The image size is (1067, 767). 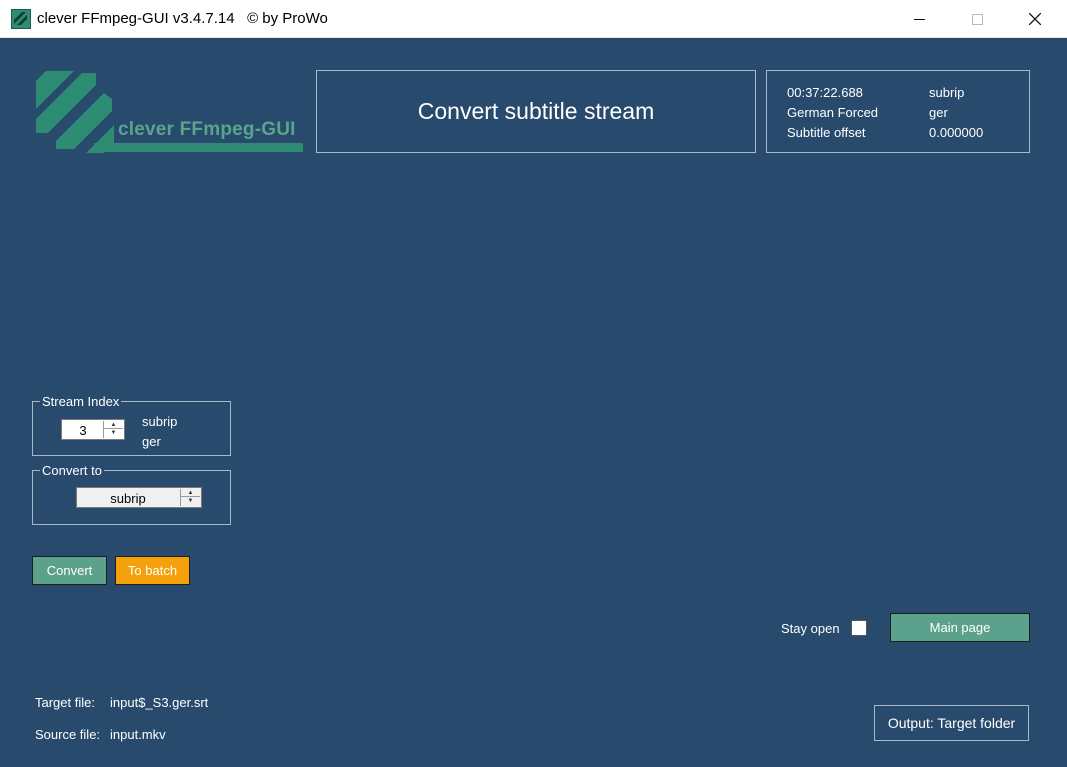 What do you see at coordinates (938, 112) in the screenshot?
I see `language-value: ger` at bounding box center [938, 112].